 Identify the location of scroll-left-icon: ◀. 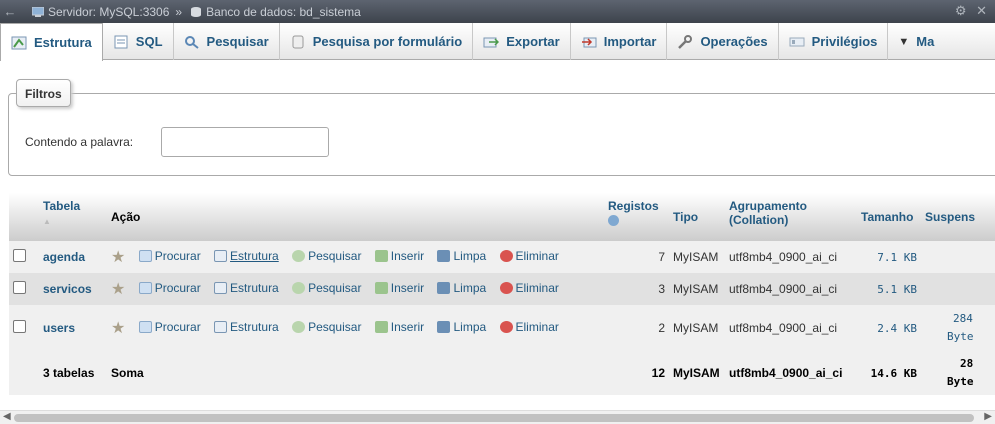
(7, 416).